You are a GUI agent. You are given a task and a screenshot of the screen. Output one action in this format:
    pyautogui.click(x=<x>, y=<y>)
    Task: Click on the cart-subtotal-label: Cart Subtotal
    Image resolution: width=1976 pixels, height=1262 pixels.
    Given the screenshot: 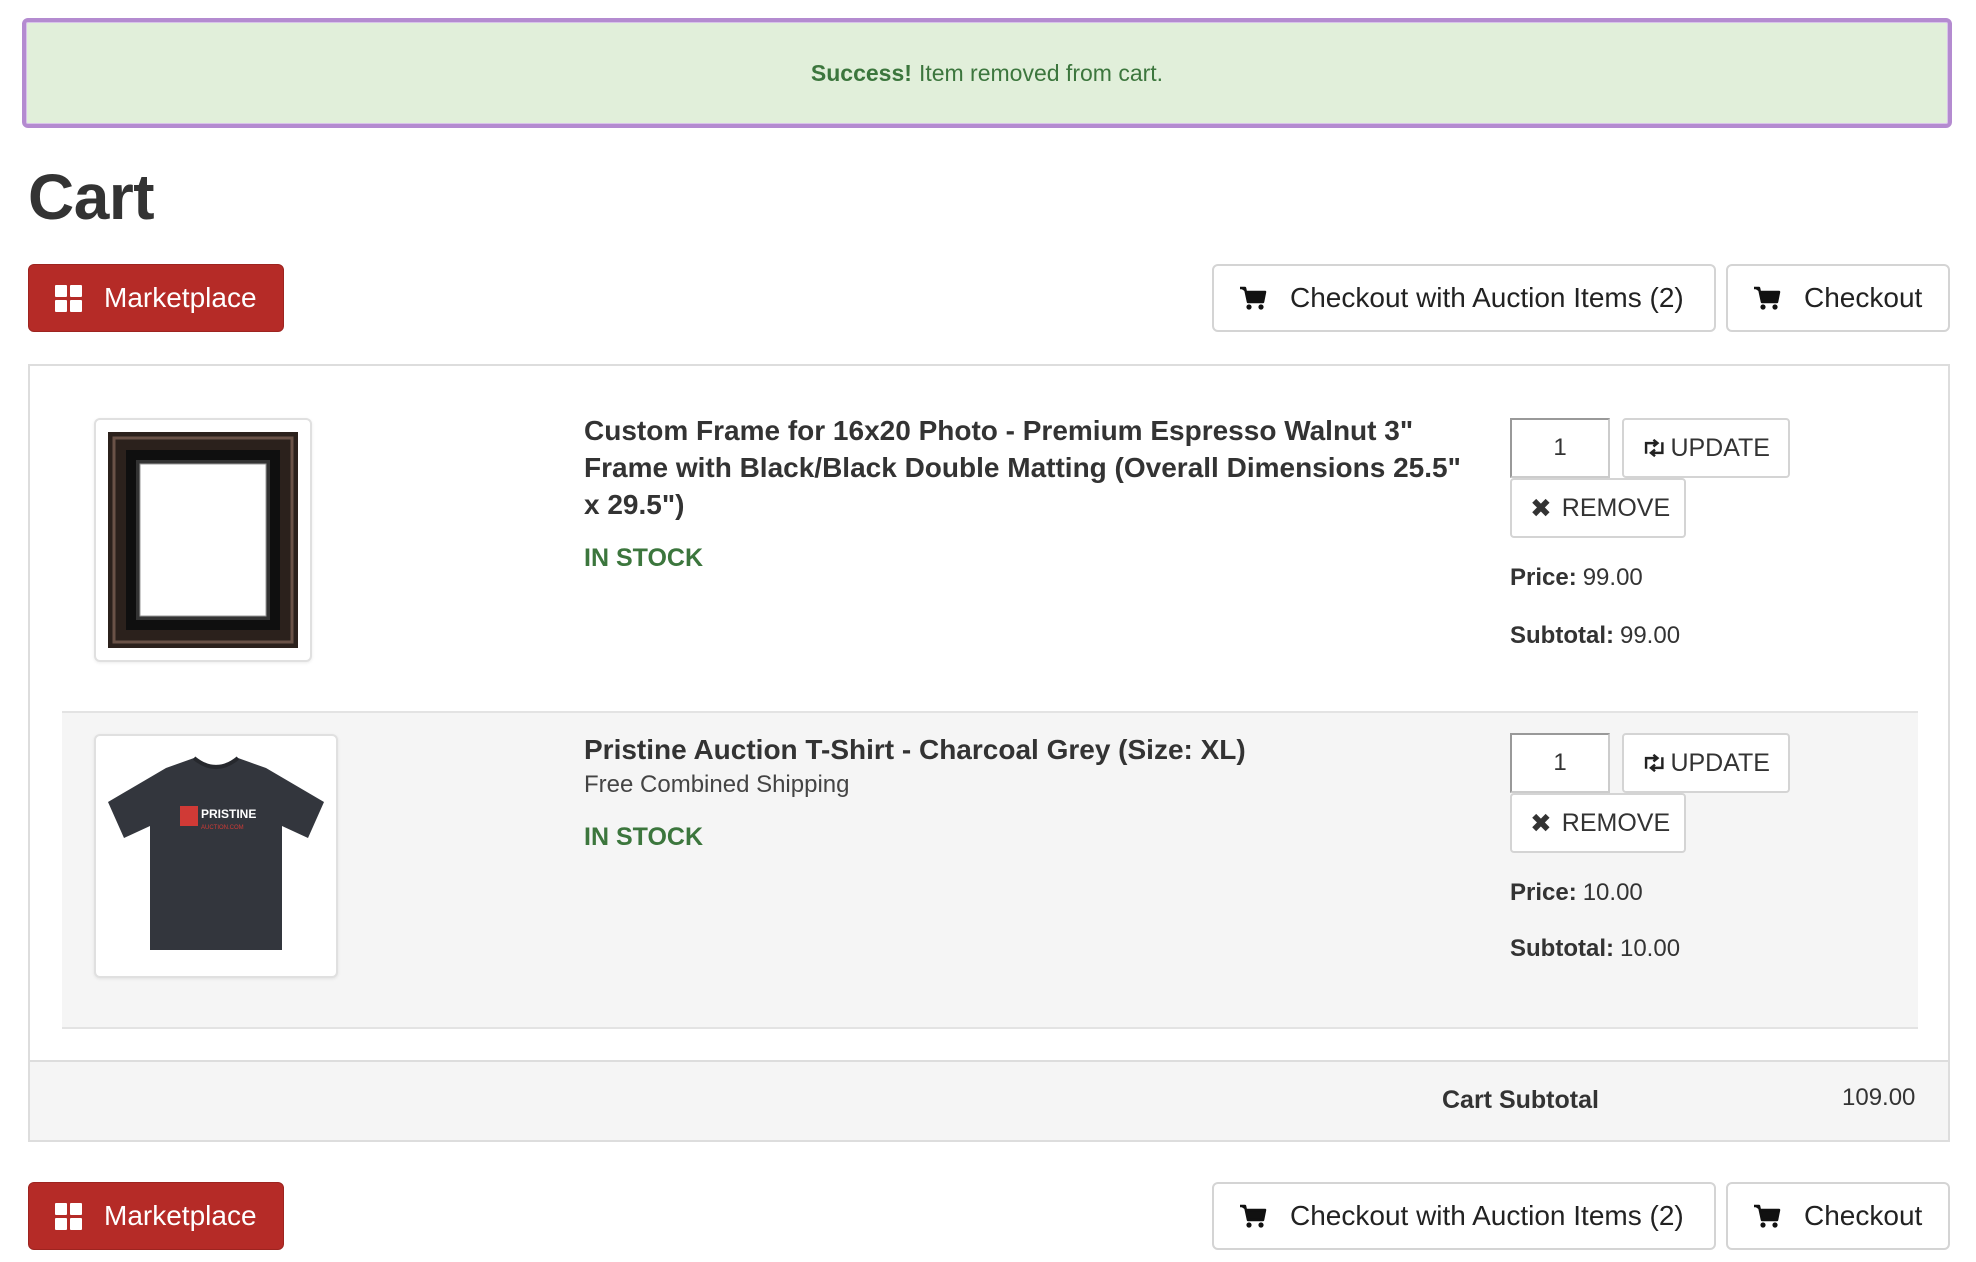 What is the action you would take?
    pyautogui.click(x=1520, y=1100)
    